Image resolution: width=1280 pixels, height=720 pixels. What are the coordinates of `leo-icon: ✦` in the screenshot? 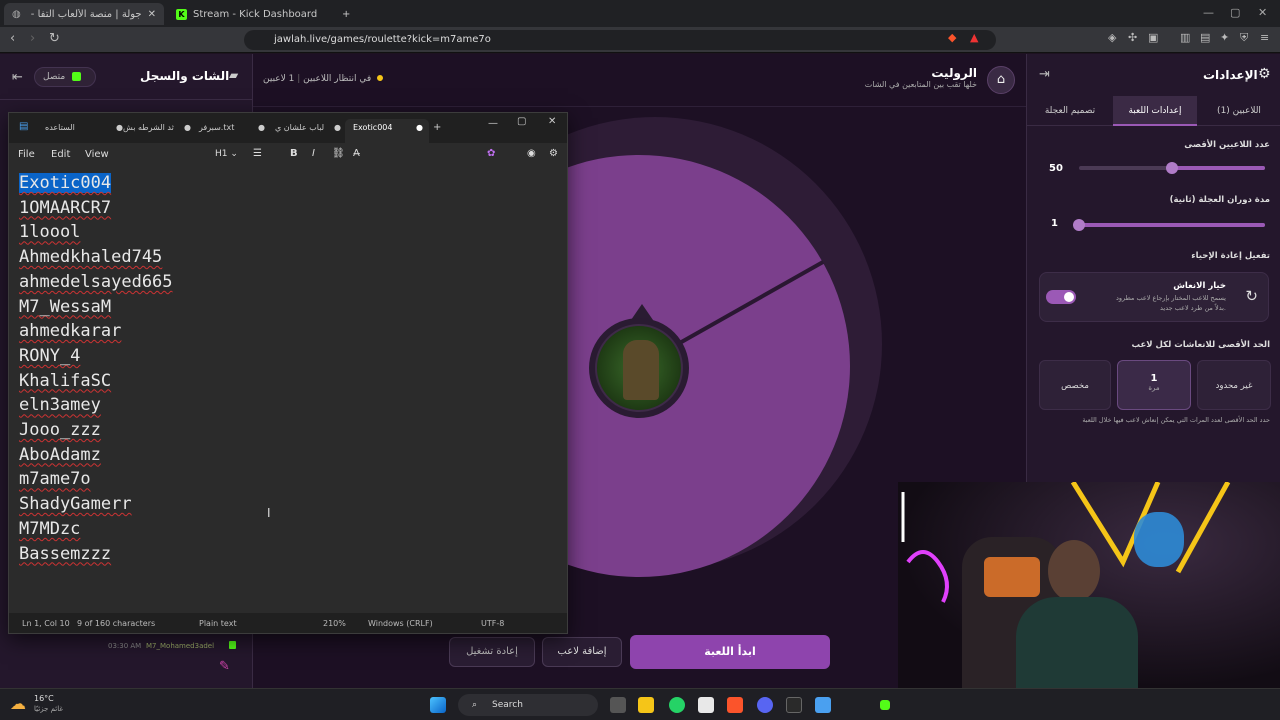 It's located at (1224, 37).